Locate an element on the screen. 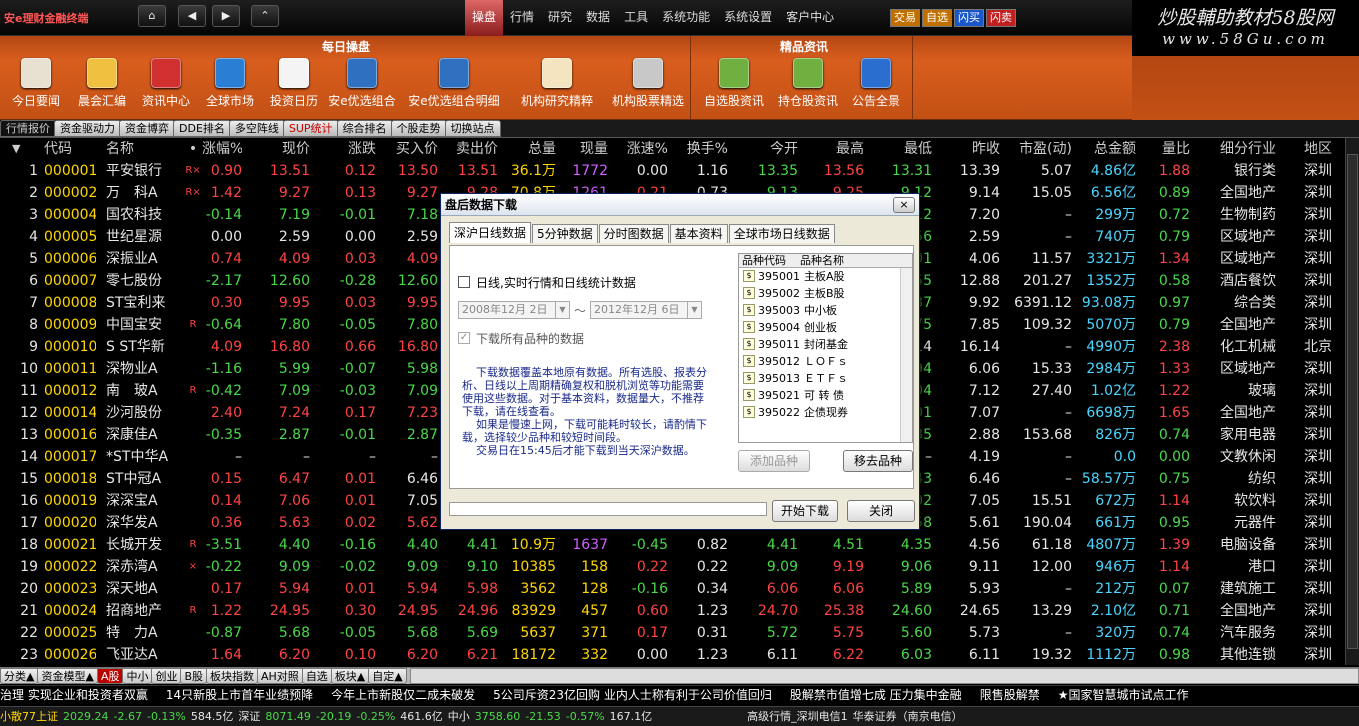 The image size is (1359, 726). header-code: 代码 is located at coordinates (70, 149).